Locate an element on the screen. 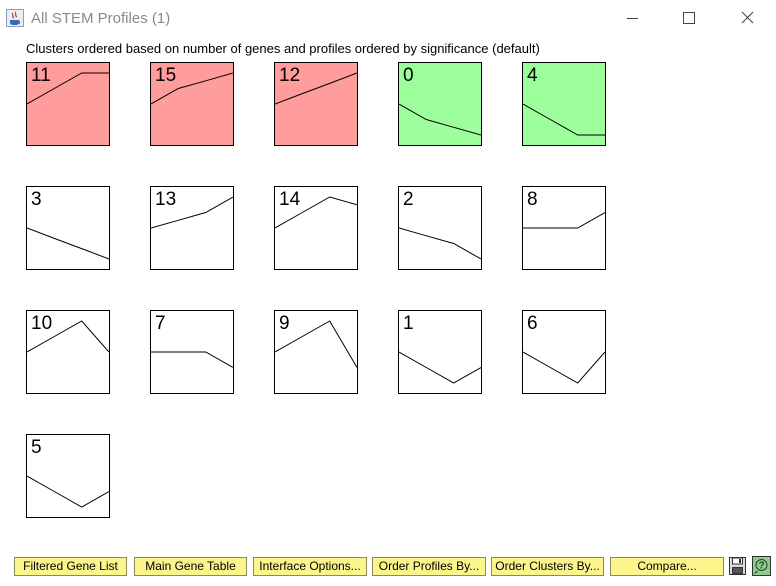 The width and height of the screenshot is (776, 586). profile-box-8: 8 is located at coordinates (564, 228).